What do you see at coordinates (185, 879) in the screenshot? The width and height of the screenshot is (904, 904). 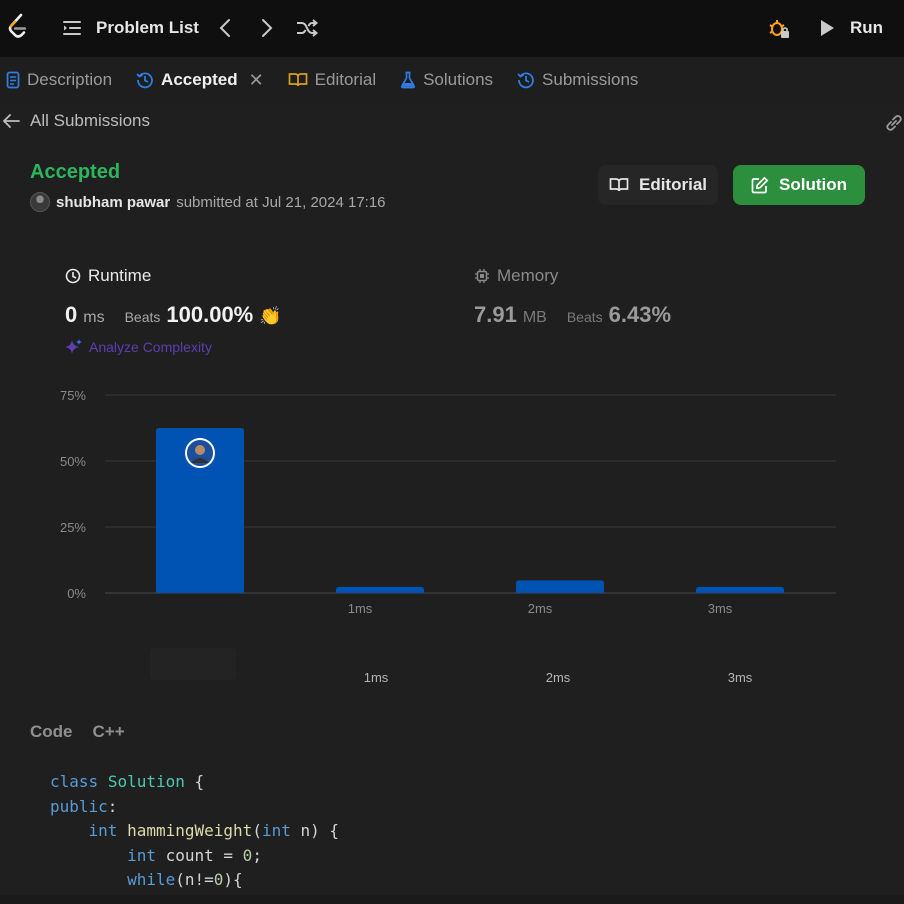 I see `code-line: while(n!=0){` at bounding box center [185, 879].